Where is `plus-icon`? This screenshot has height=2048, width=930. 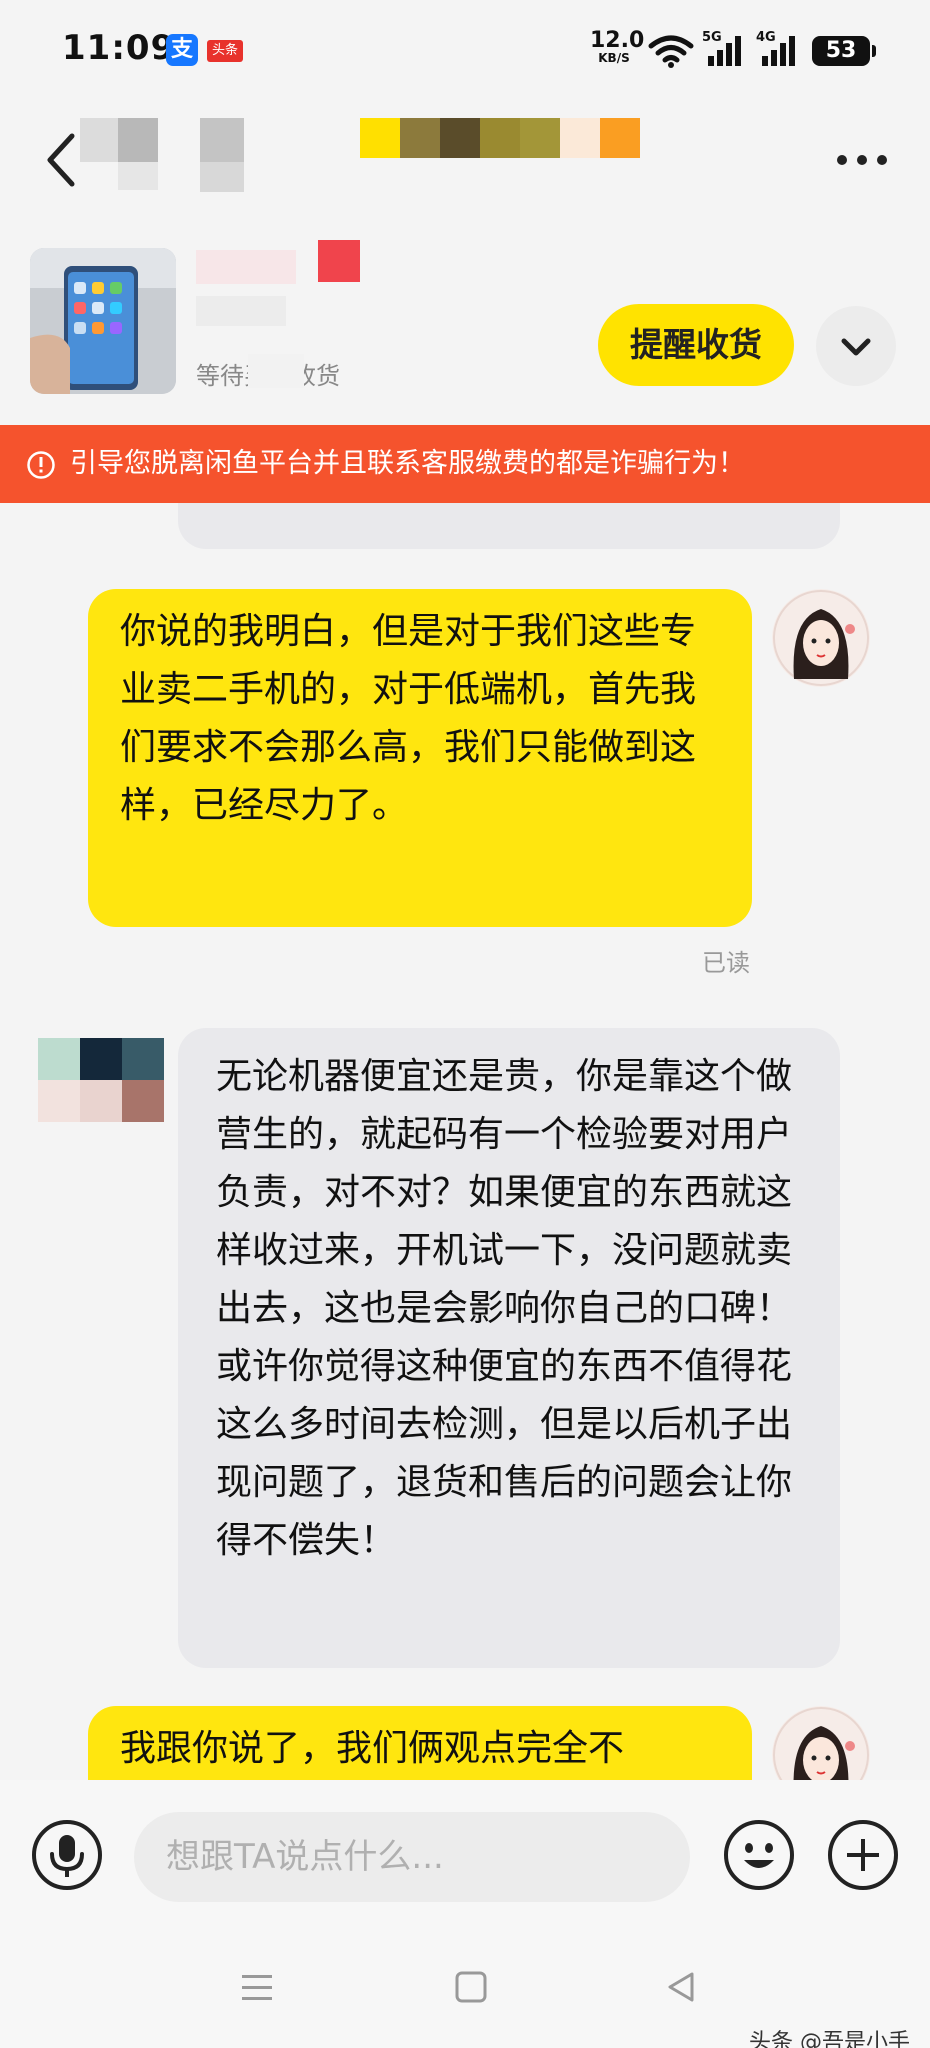
plus-icon is located at coordinates (863, 1855).